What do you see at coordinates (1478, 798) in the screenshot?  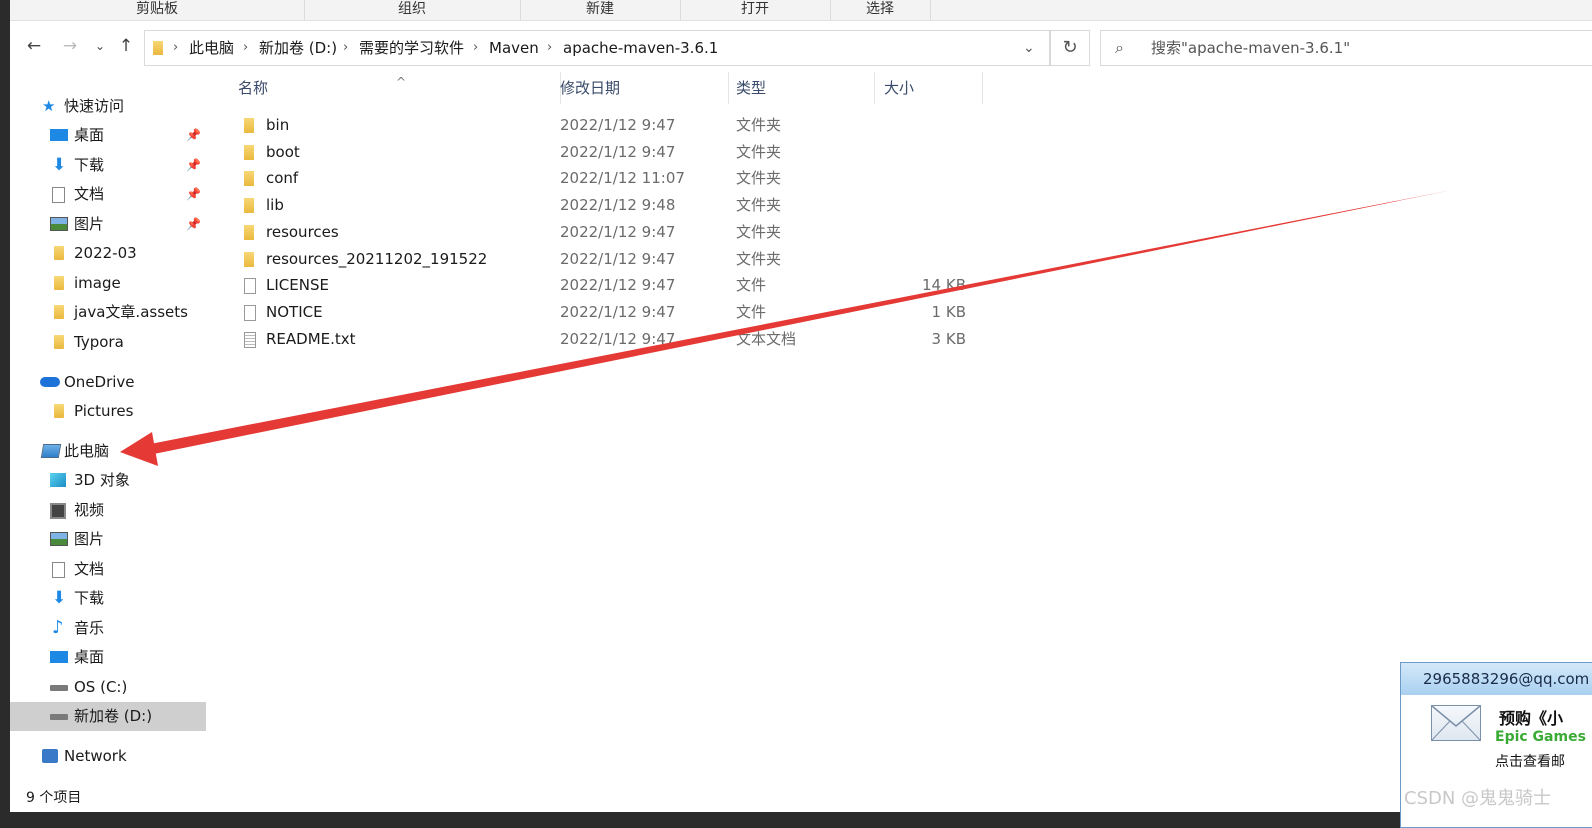 I see `watermark: CSDN @鬼鬼骑士` at bounding box center [1478, 798].